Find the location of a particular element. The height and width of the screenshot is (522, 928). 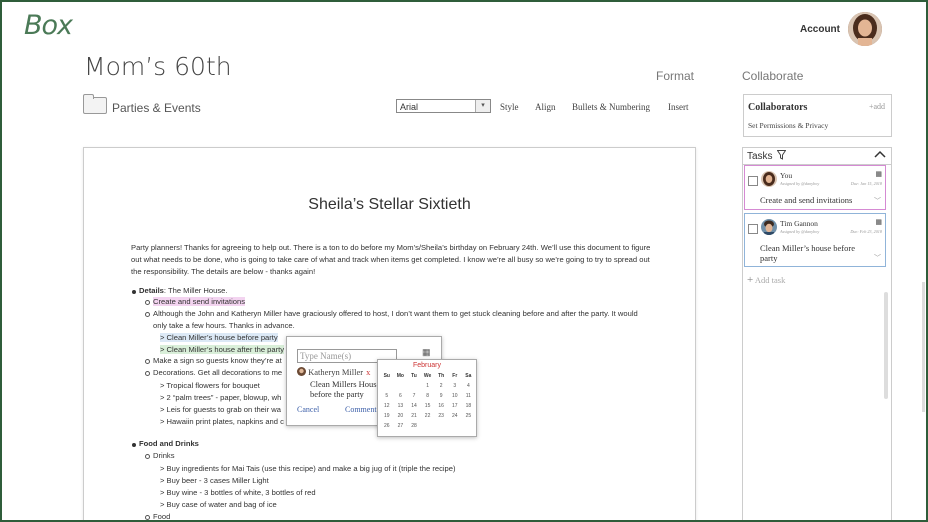

folder-icon is located at coordinates (95, 104).